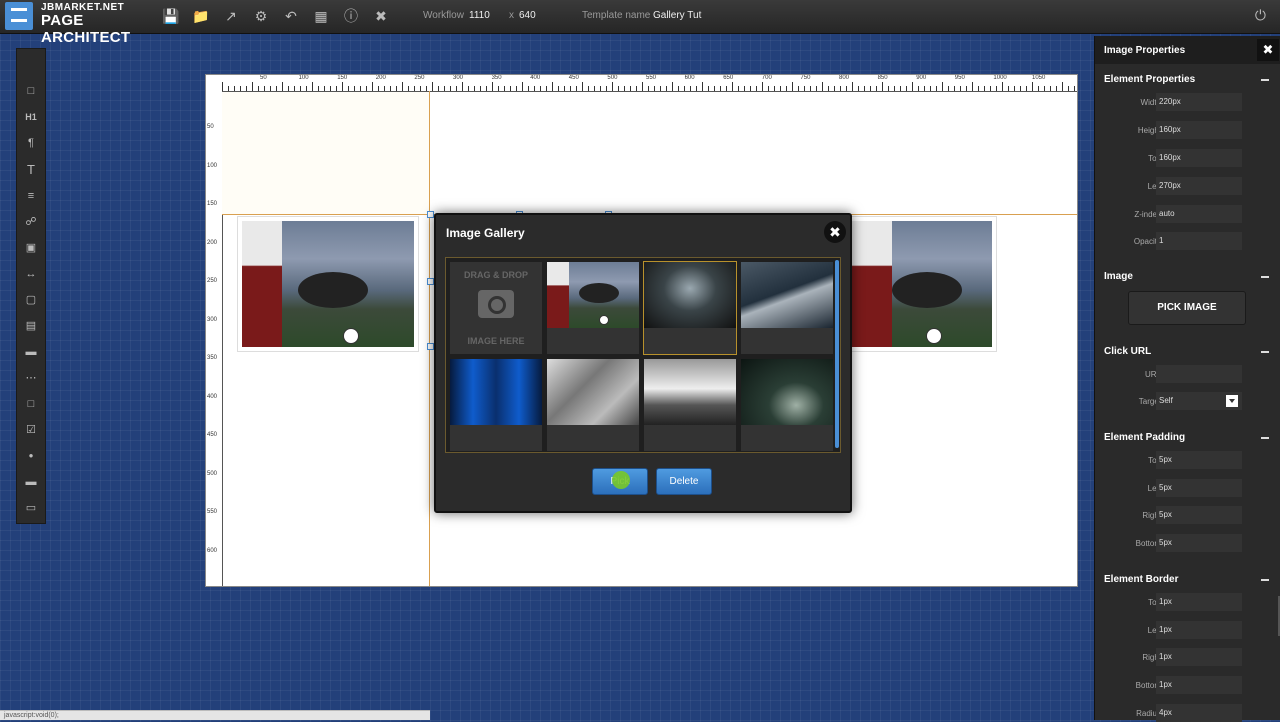  What do you see at coordinates (31, 482) in the screenshot?
I see `select-tool-icon: ▬` at bounding box center [31, 482].